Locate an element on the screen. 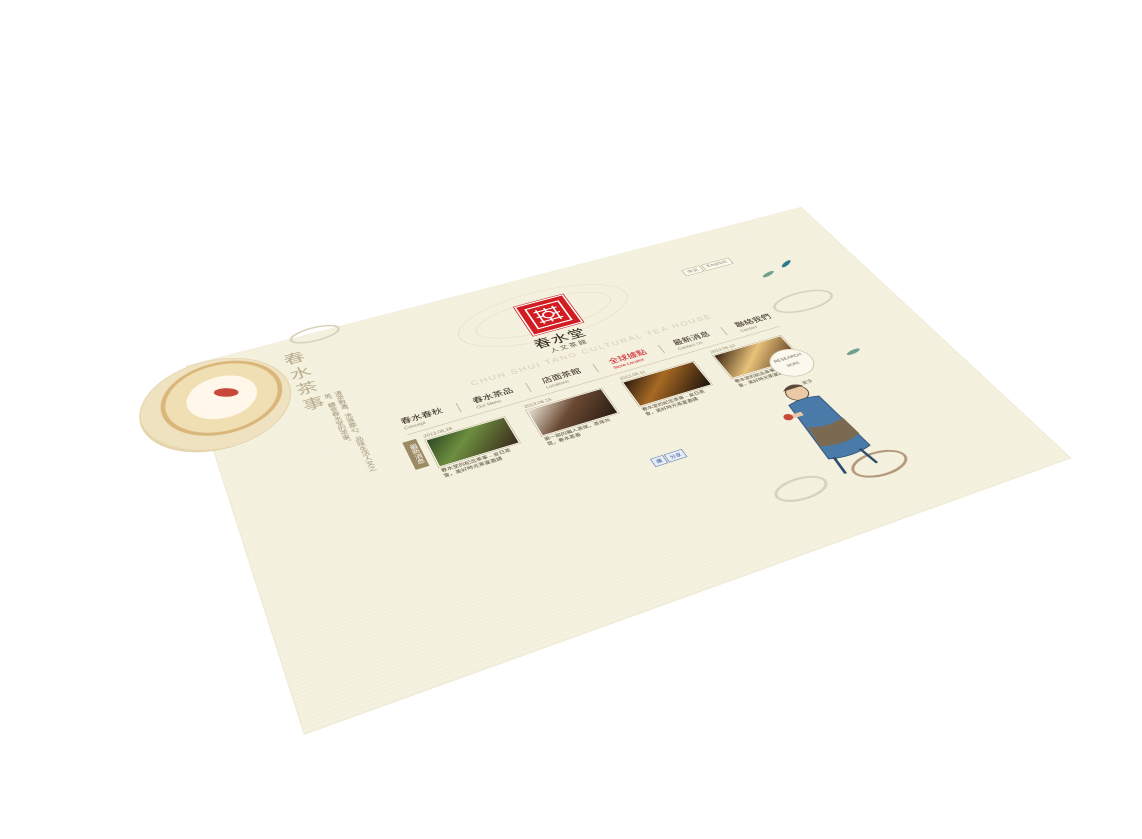  lang-chinese: 中文 is located at coordinates (693, 270).